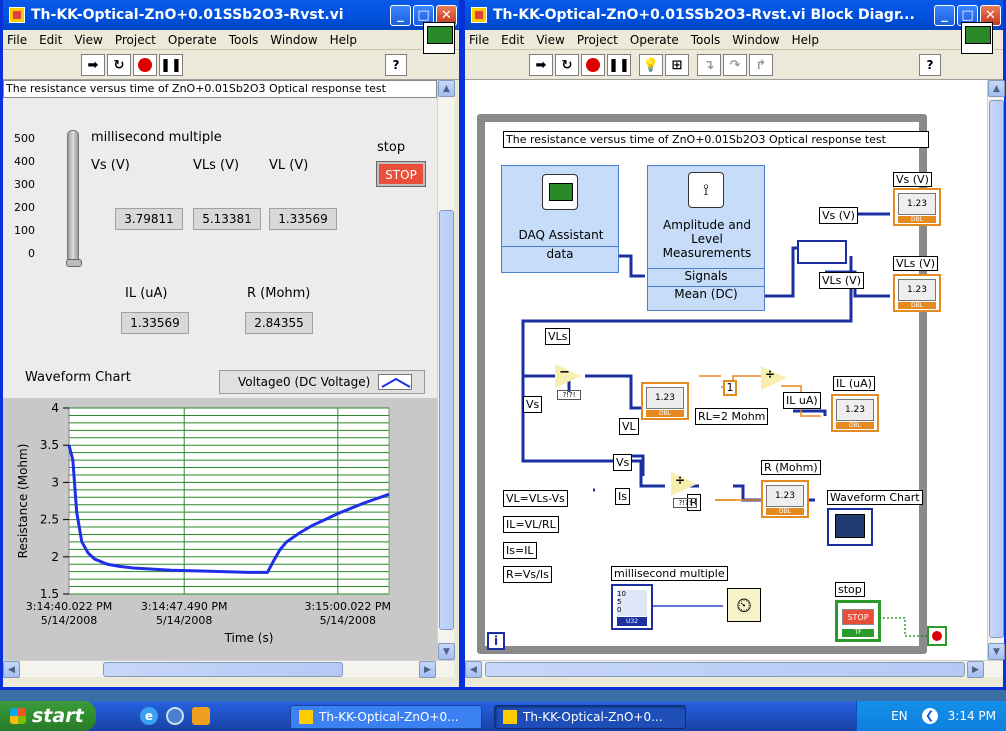  I want to click on highlight-execution-icon: 💡, so click(651, 65).